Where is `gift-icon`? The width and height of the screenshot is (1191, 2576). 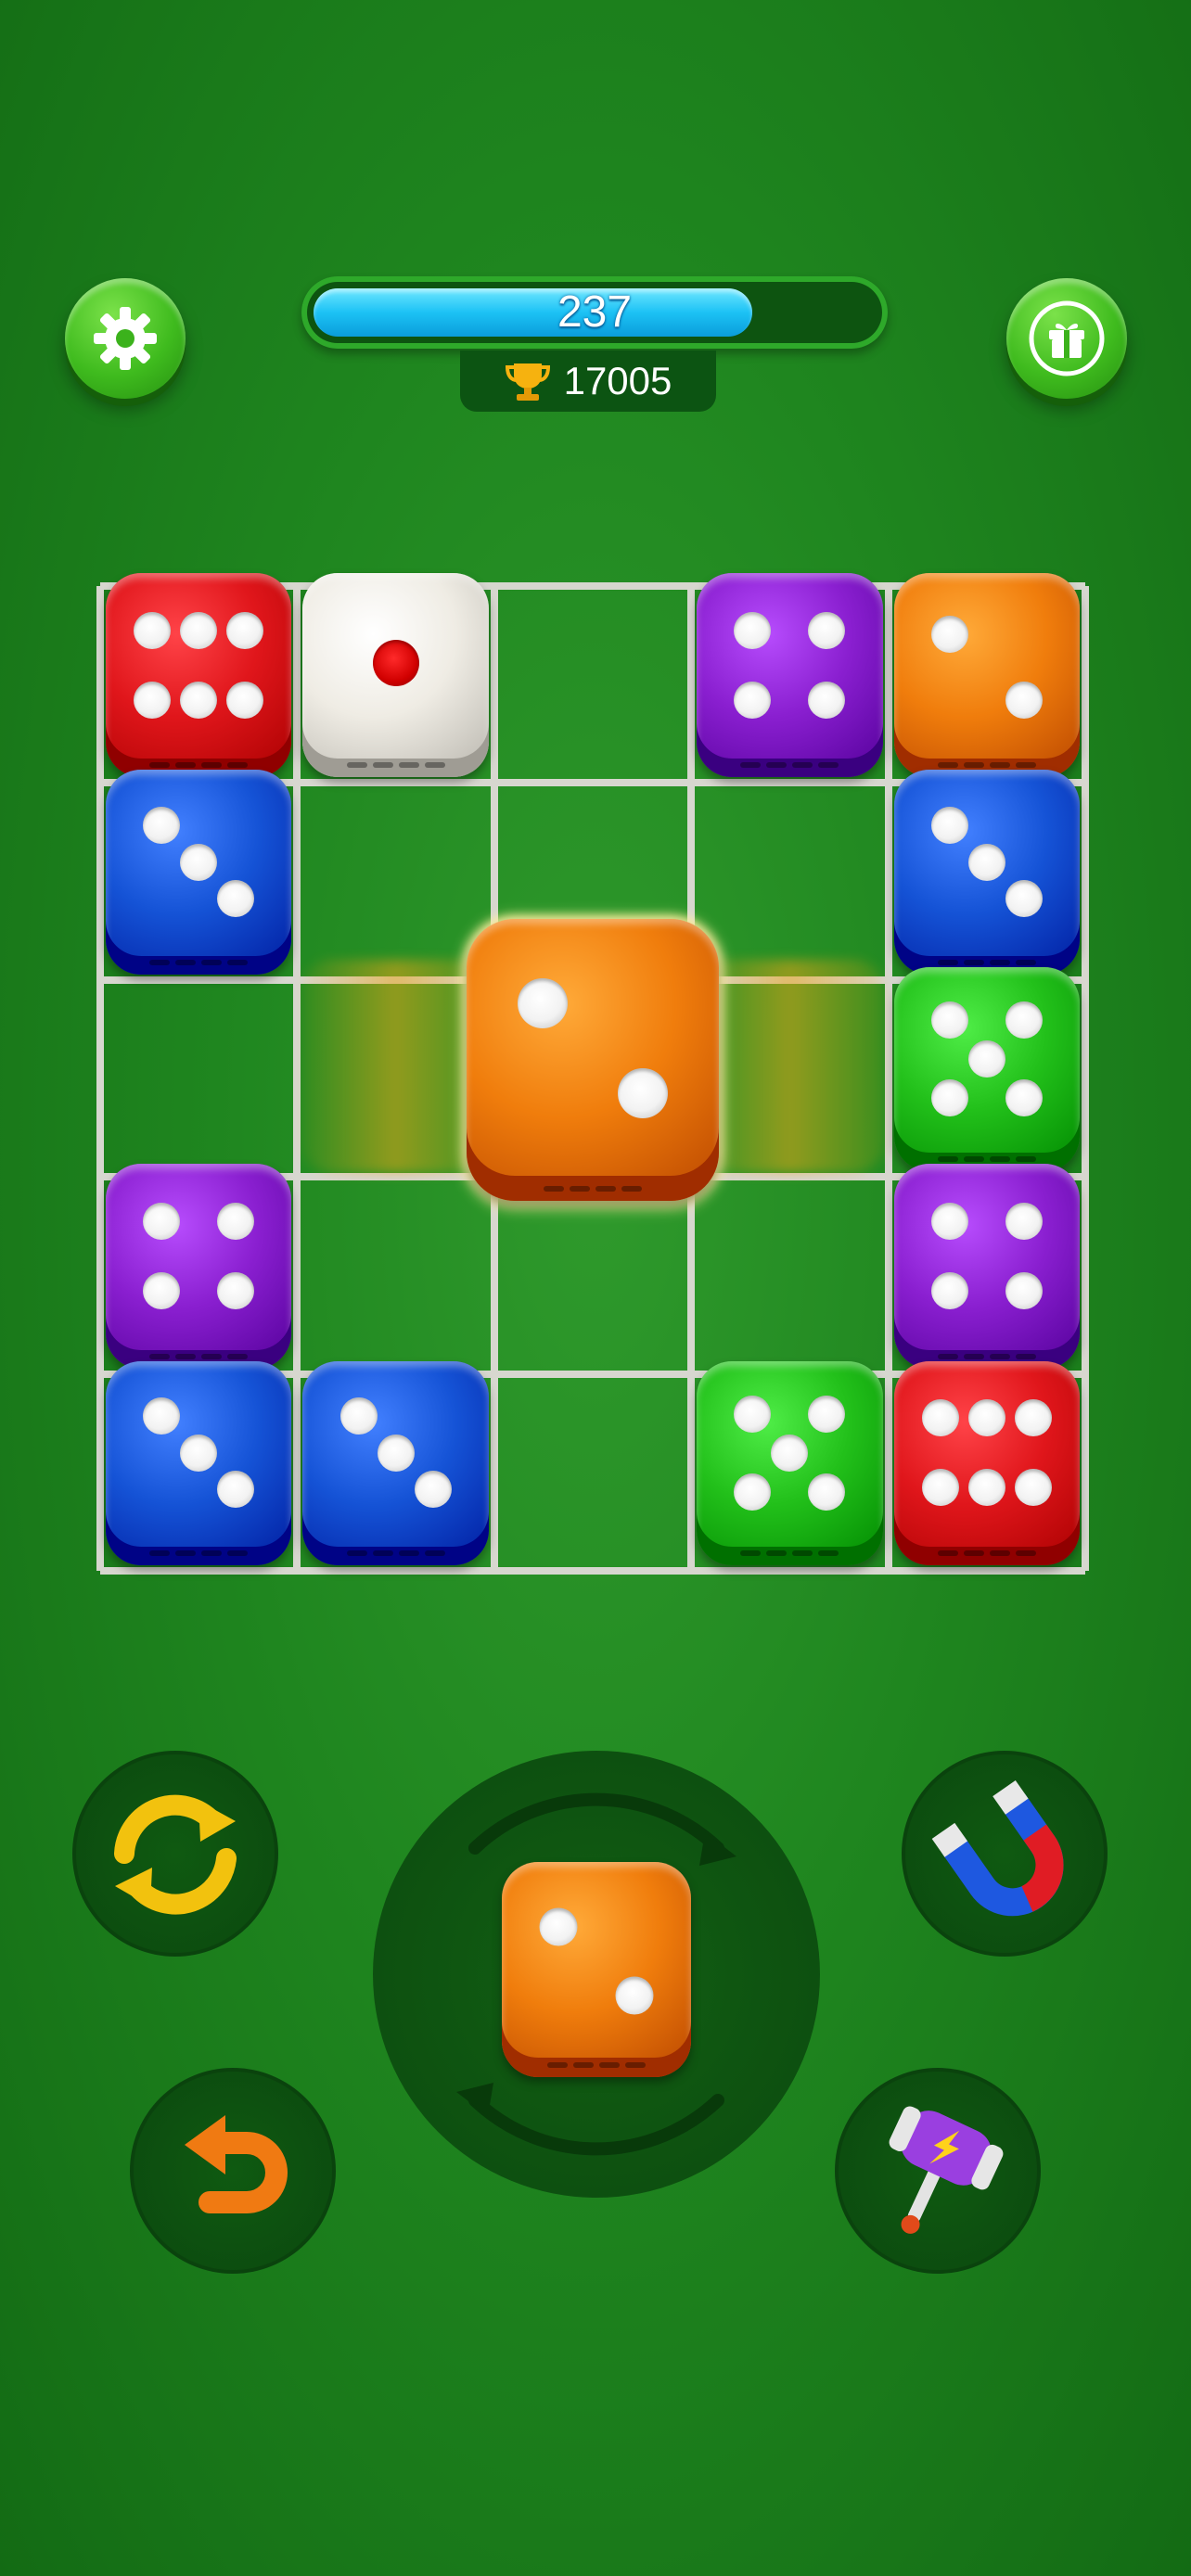
gift-icon is located at coordinates (1067, 338).